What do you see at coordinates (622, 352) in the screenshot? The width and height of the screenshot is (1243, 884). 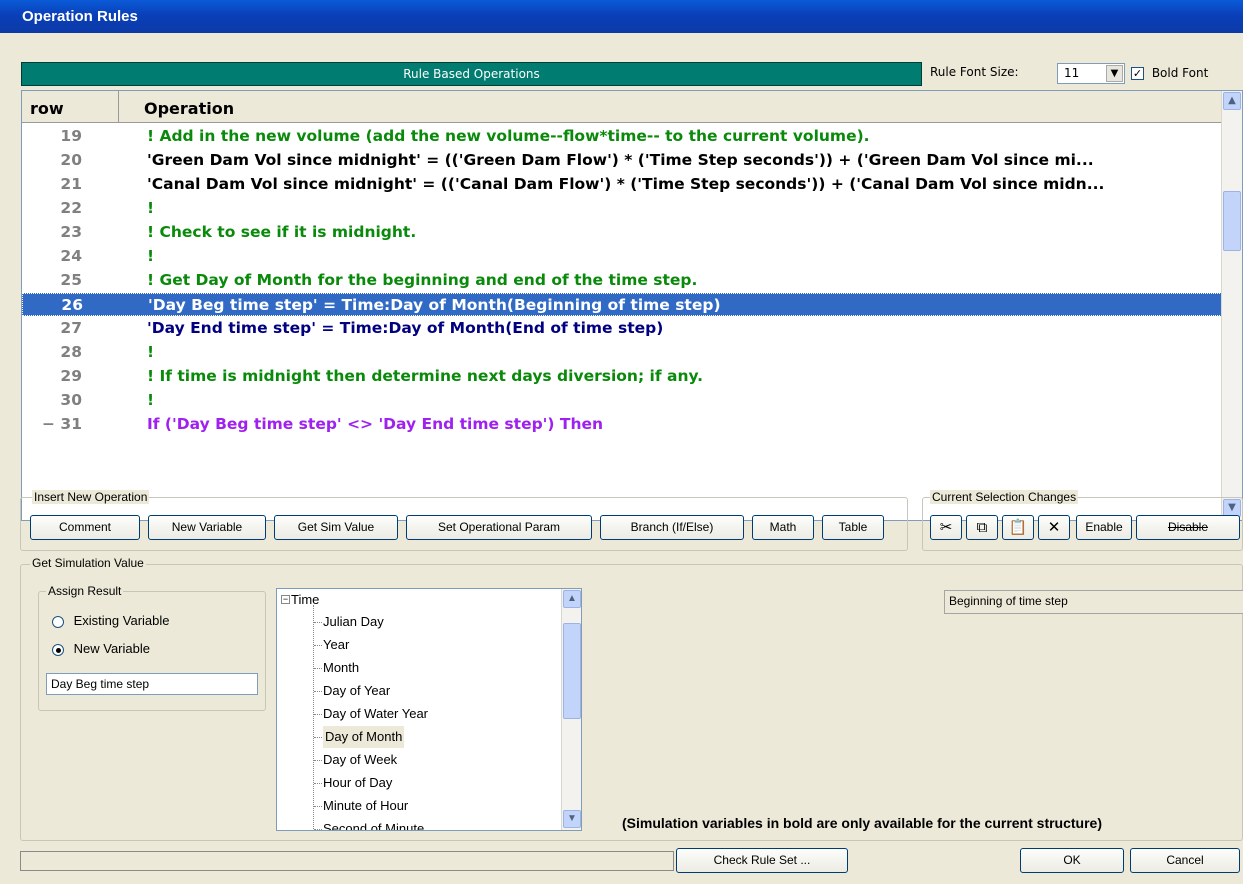 I see `rule-row: 28!` at bounding box center [622, 352].